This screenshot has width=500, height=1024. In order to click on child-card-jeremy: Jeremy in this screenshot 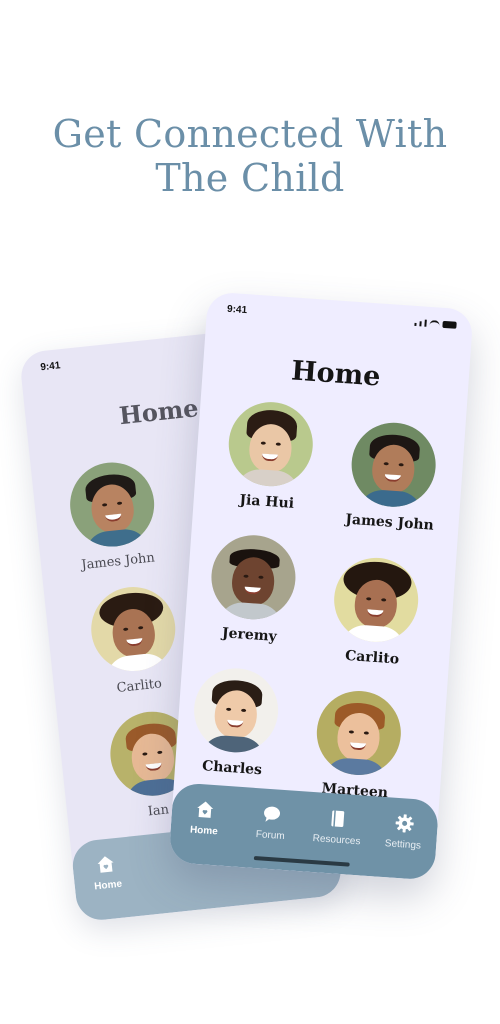, I will do `click(252, 589)`.